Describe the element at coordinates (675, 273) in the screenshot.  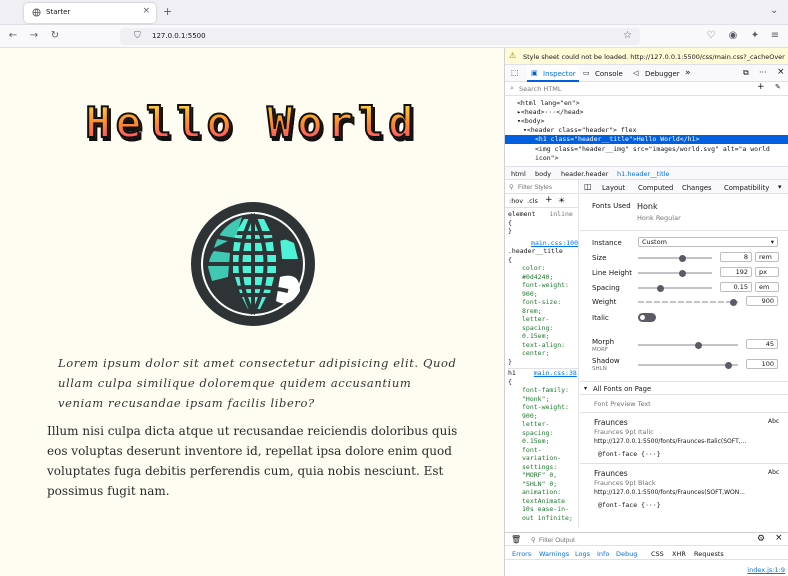
I see `line-height-slider` at that location.